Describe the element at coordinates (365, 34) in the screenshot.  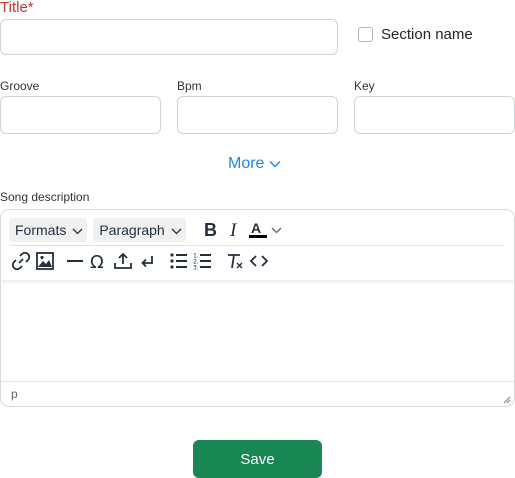
I see `section-name-checkbox` at that location.